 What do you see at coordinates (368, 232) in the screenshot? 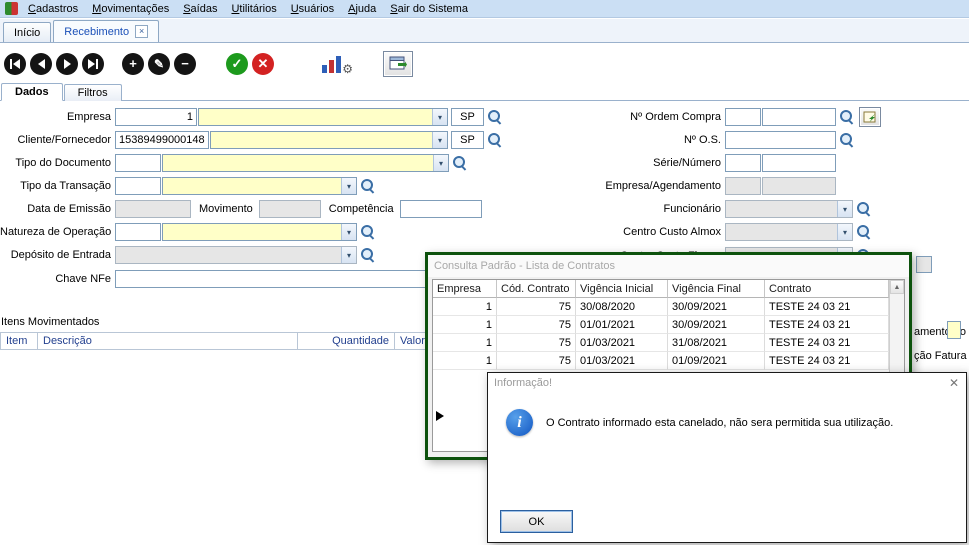
I see `natureza-search-icon` at bounding box center [368, 232].